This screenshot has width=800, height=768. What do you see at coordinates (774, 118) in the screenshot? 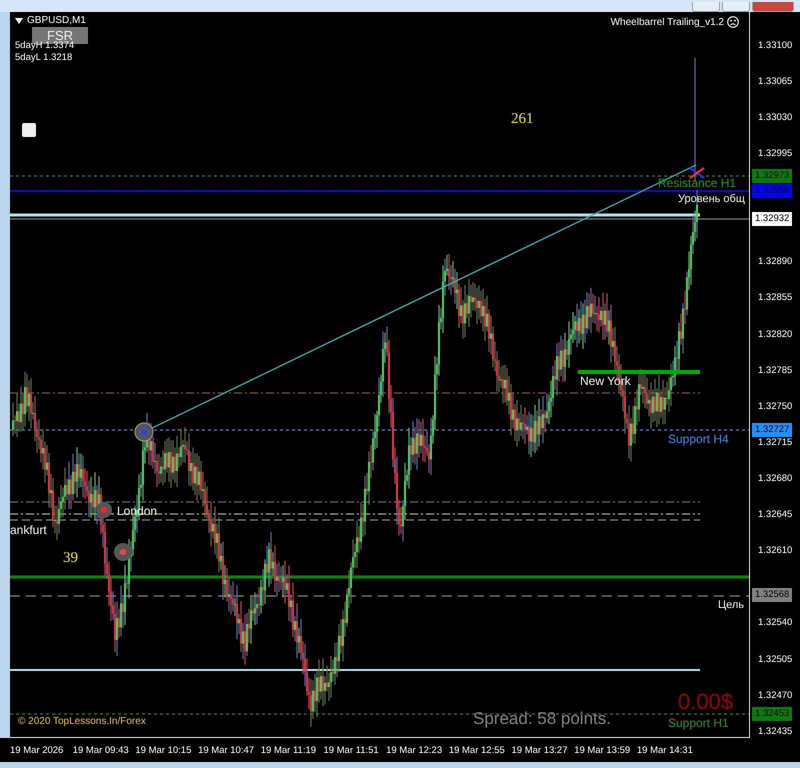
I see `price-tick-label: 1.33030` at bounding box center [774, 118].